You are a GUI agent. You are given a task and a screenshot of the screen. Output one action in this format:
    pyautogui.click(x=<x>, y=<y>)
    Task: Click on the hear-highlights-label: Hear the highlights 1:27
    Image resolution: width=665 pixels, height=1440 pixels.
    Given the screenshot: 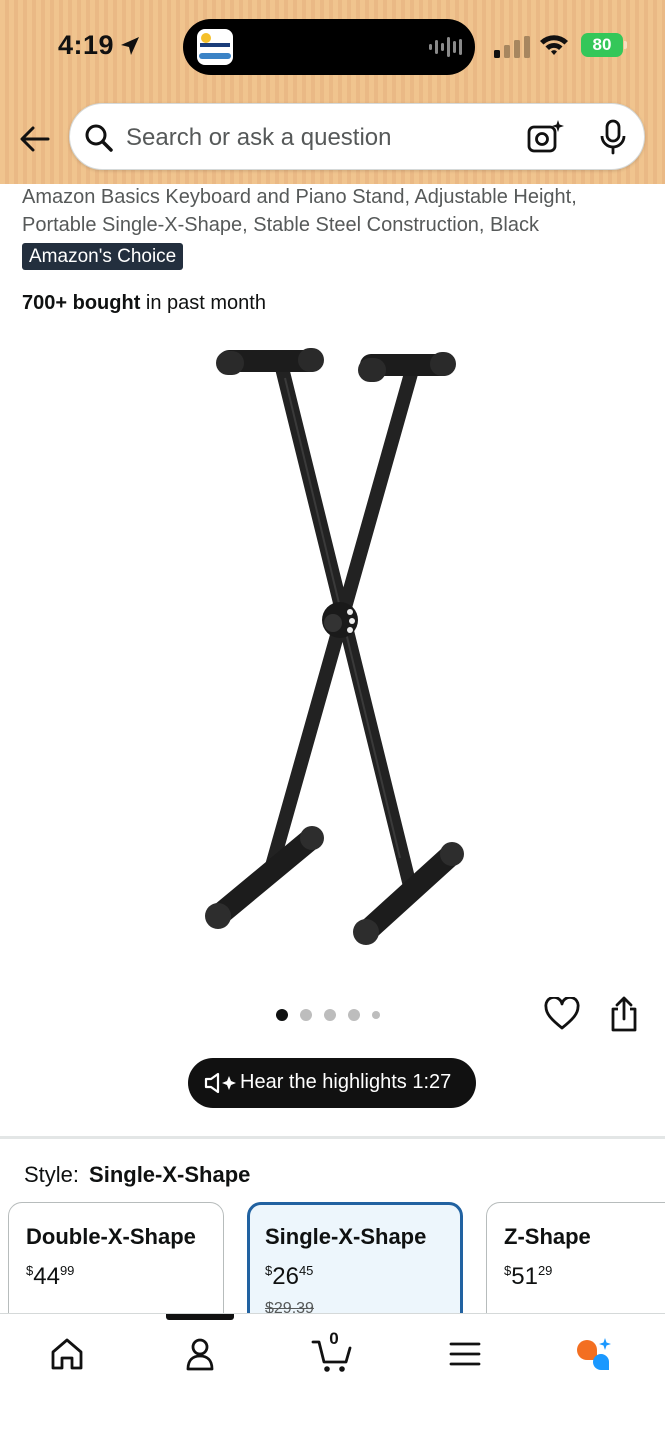 What is the action you would take?
    pyautogui.click(x=346, y=1082)
    